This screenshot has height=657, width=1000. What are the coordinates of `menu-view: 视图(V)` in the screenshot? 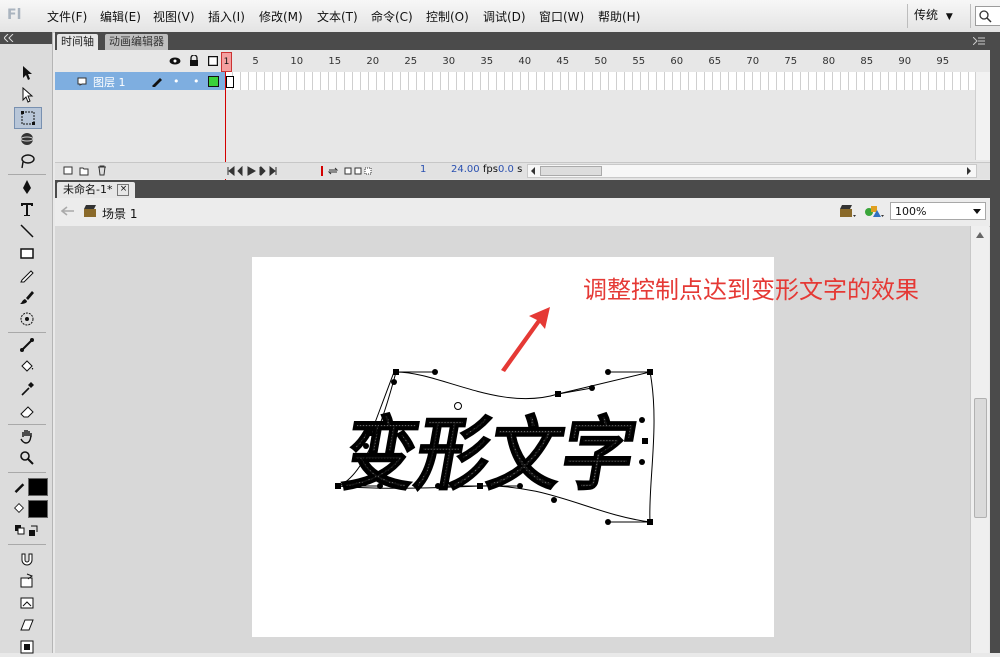 It's located at (174, 16).